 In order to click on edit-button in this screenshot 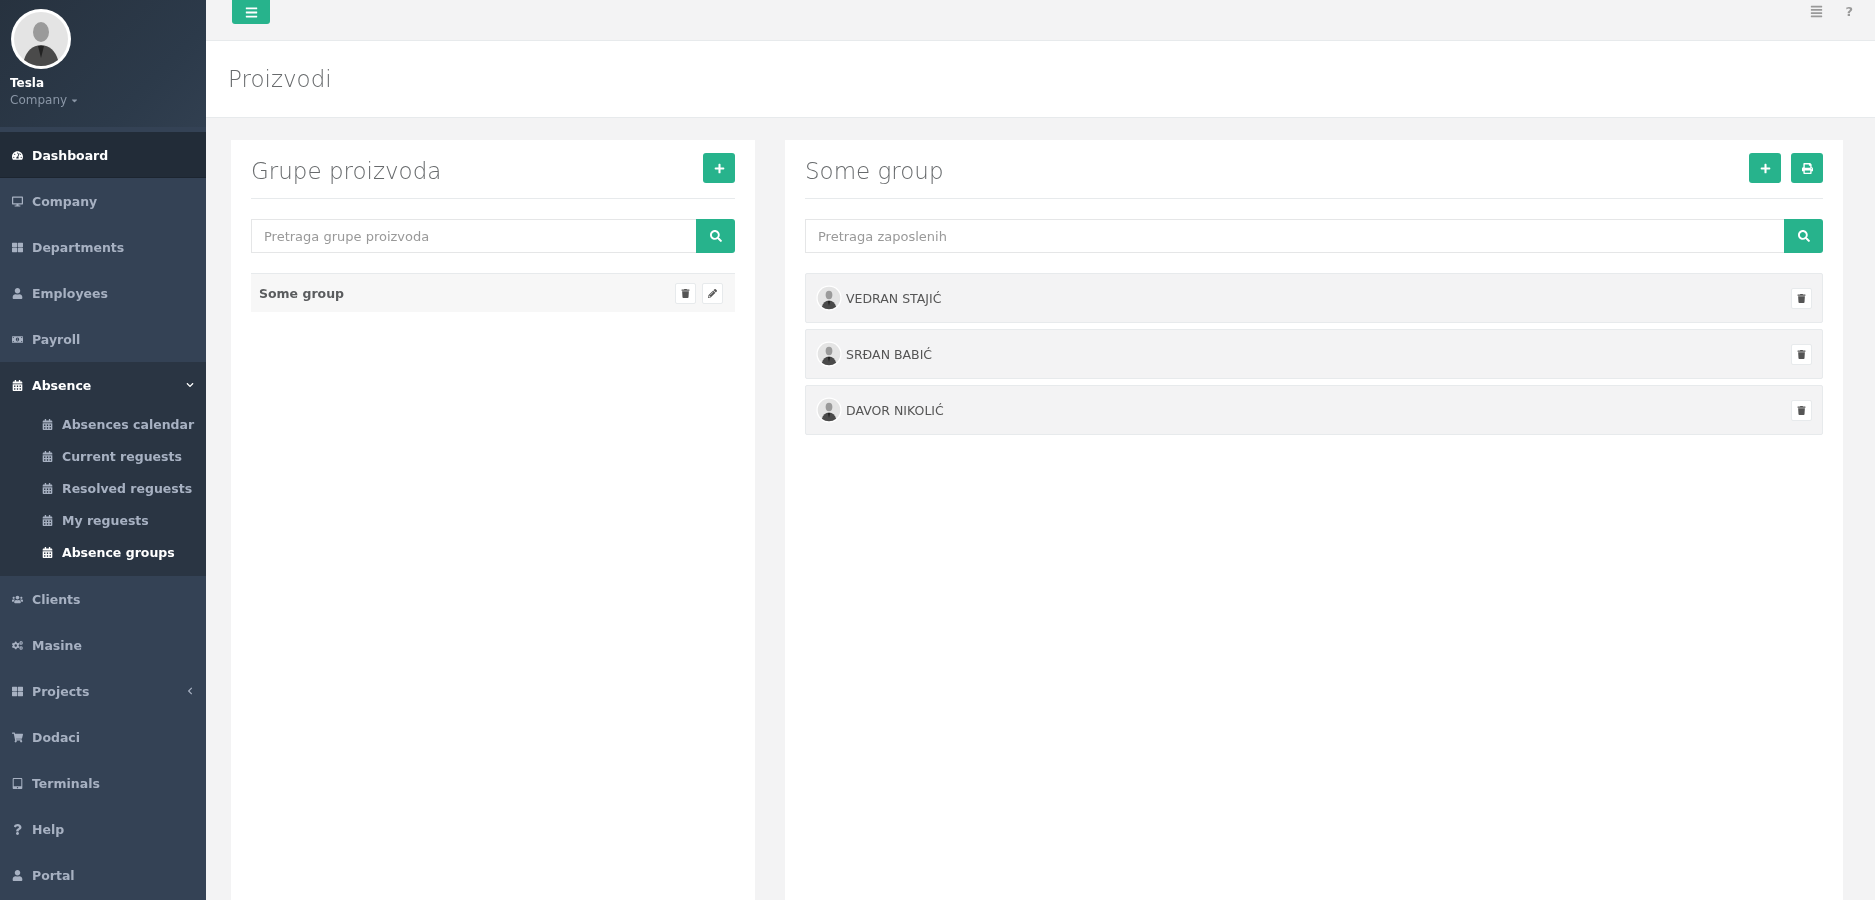, I will do `click(712, 293)`.